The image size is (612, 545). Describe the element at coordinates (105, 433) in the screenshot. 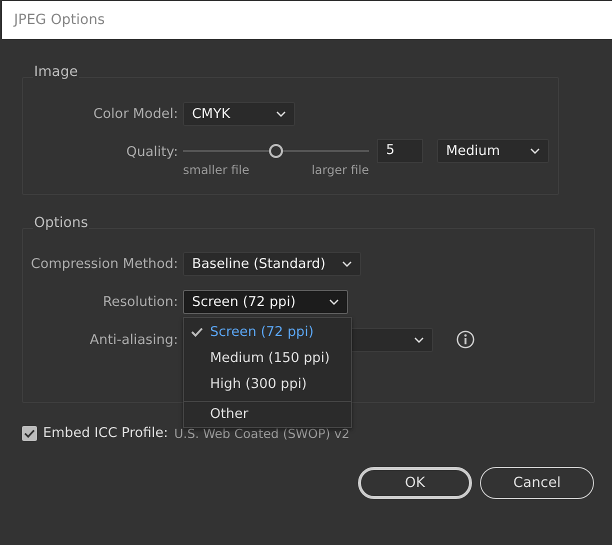

I see `checkbox-label: Embed ICC Profile:` at that location.